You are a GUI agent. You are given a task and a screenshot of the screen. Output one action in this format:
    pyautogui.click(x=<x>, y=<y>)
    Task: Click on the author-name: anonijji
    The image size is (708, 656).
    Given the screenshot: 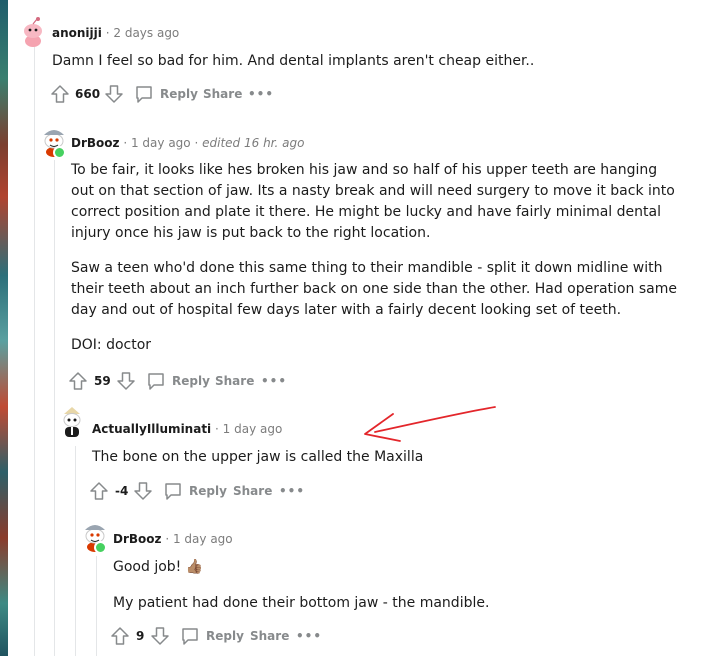 What is the action you would take?
    pyautogui.click(x=77, y=33)
    